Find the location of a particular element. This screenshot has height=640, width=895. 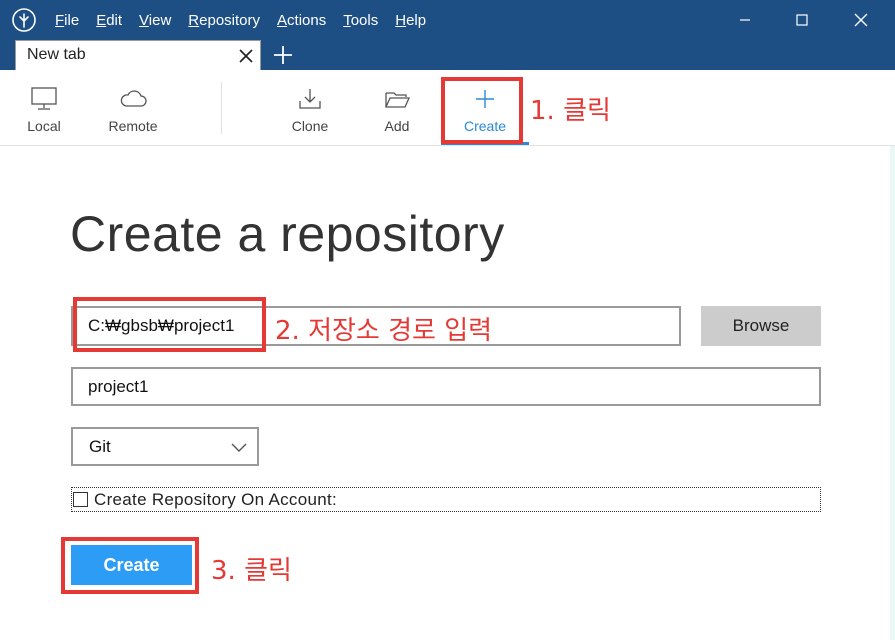

add-tab-icon is located at coordinates (283, 55).